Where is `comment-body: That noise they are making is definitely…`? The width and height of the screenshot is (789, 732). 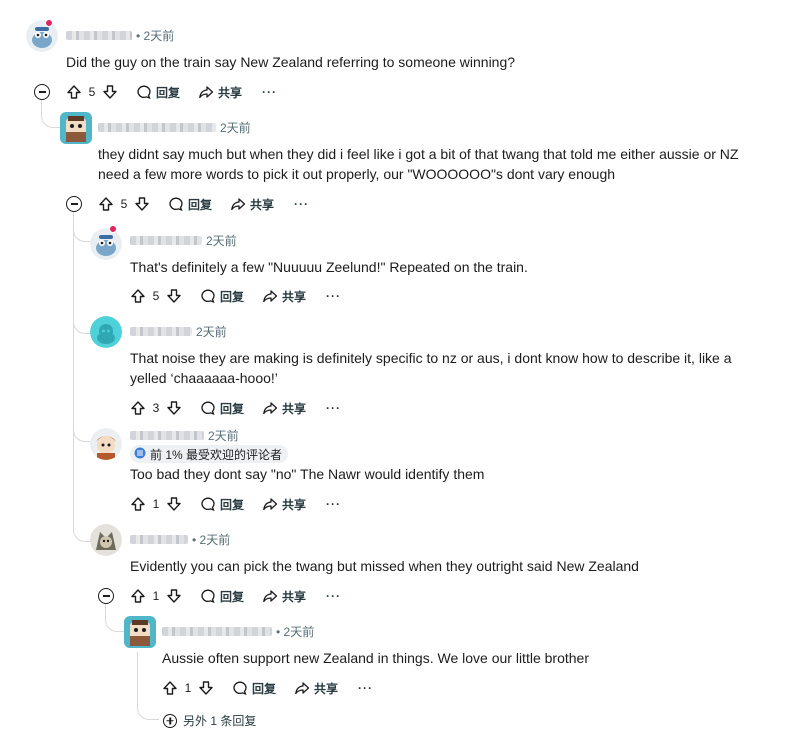
comment-body: That noise they are making is definitely… is located at coordinates (431, 368).